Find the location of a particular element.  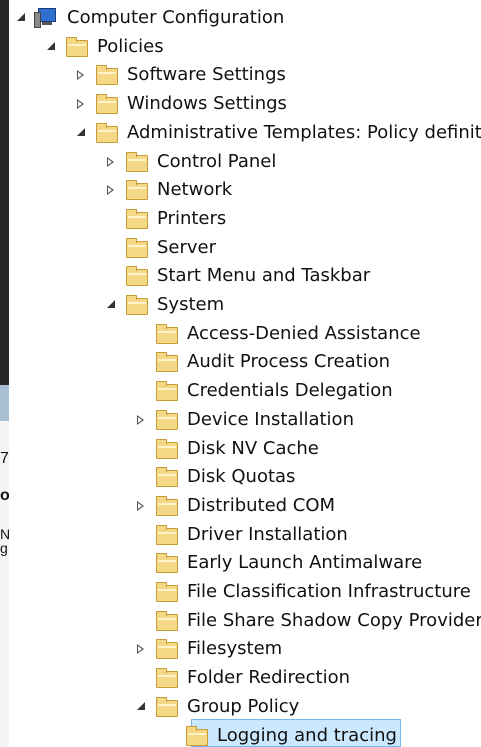

tree-item: File Classification Infrastructure is located at coordinates (245, 592).